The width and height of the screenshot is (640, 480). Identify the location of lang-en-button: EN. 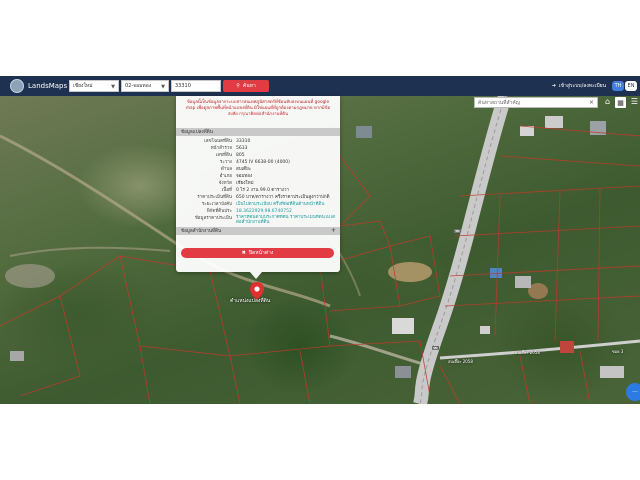
(631, 86).